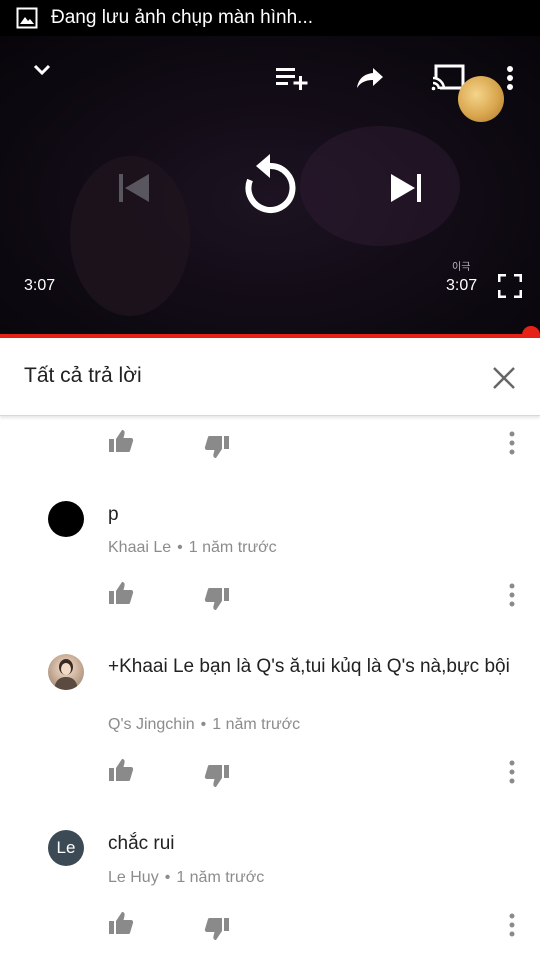  What do you see at coordinates (141, 843) in the screenshot?
I see `comment-text: chắc rui` at bounding box center [141, 843].